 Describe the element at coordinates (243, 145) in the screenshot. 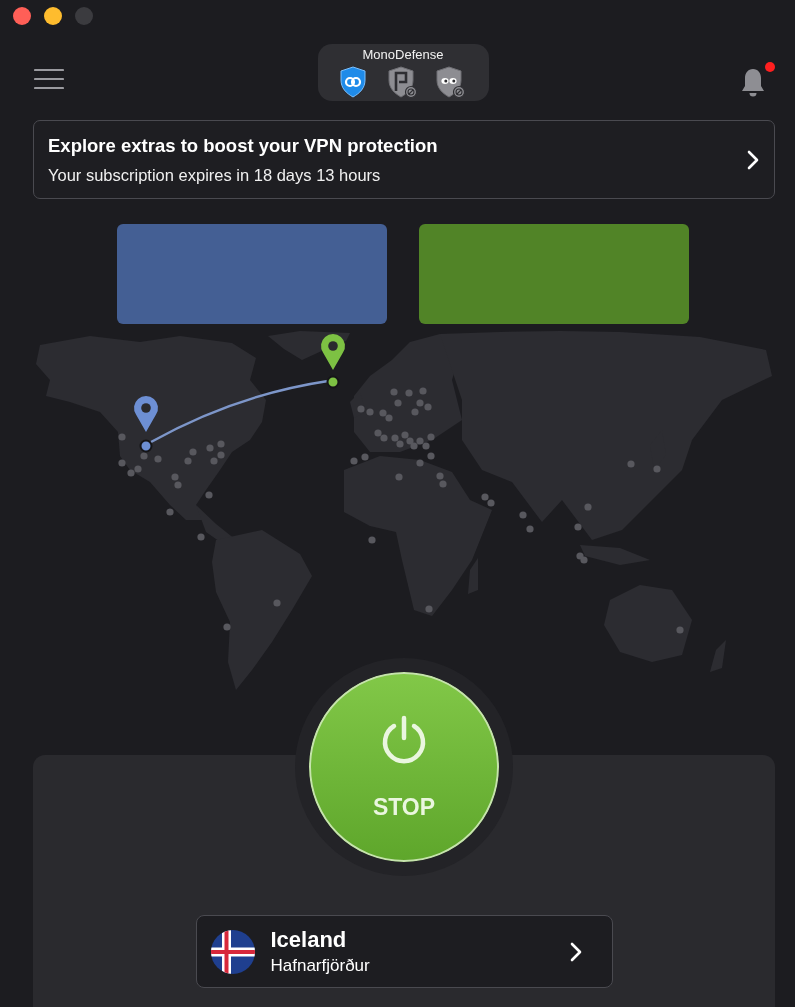

I see `banner-title: Explore extras to boost your VPN protection` at that location.